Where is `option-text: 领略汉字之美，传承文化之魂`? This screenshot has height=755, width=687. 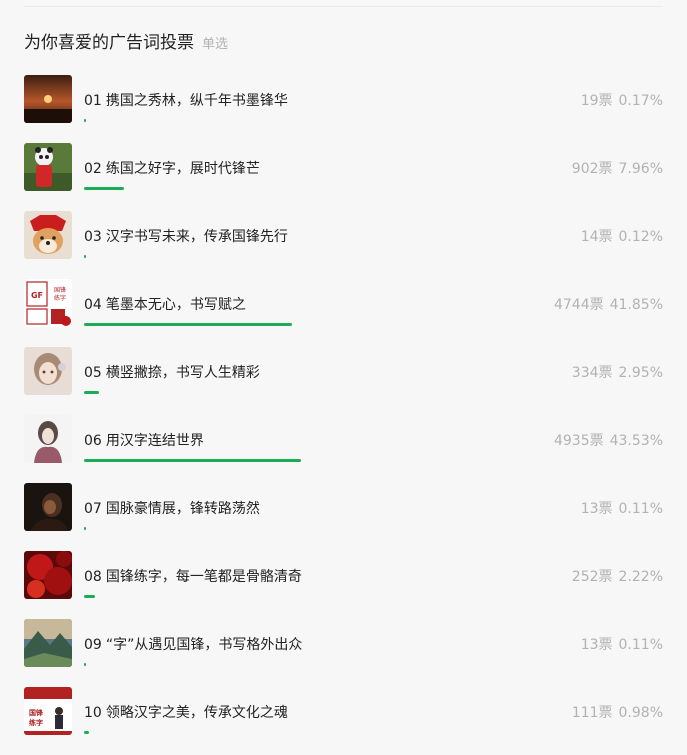 option-text: 领略汉字之美，传承文化之魂 is located at coordinates (196, 713).